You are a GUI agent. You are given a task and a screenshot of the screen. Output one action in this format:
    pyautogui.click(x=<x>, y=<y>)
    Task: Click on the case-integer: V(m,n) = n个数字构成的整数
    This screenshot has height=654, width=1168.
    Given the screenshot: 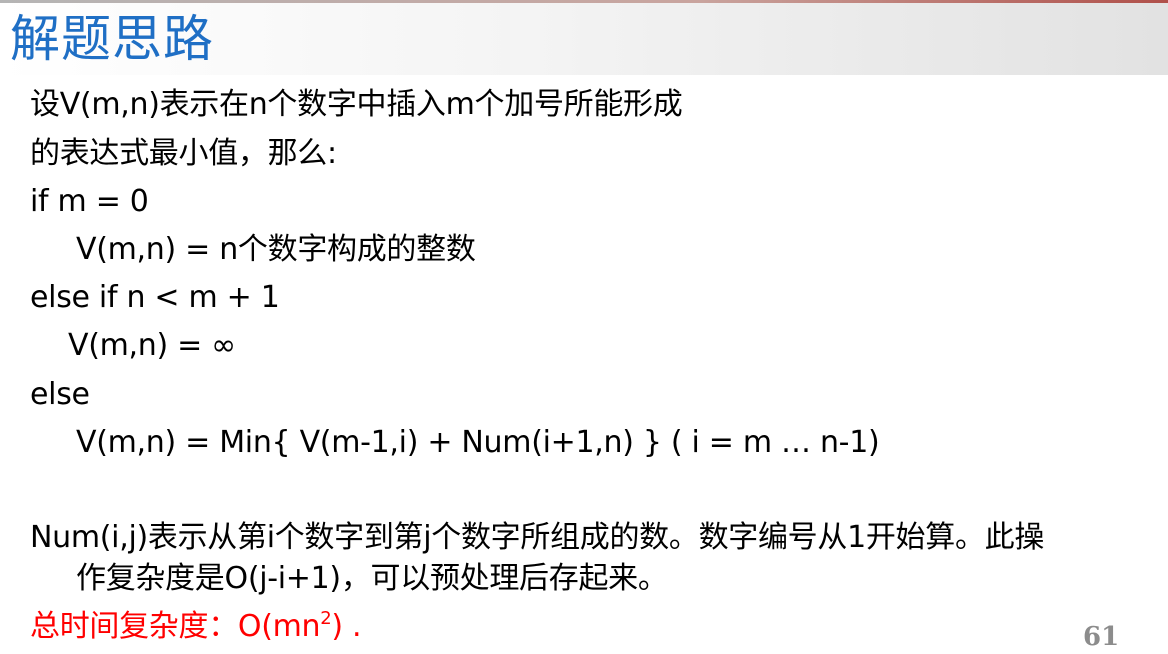 What is the action you would take?
    pyautogui.click(x=276, y=249)
    